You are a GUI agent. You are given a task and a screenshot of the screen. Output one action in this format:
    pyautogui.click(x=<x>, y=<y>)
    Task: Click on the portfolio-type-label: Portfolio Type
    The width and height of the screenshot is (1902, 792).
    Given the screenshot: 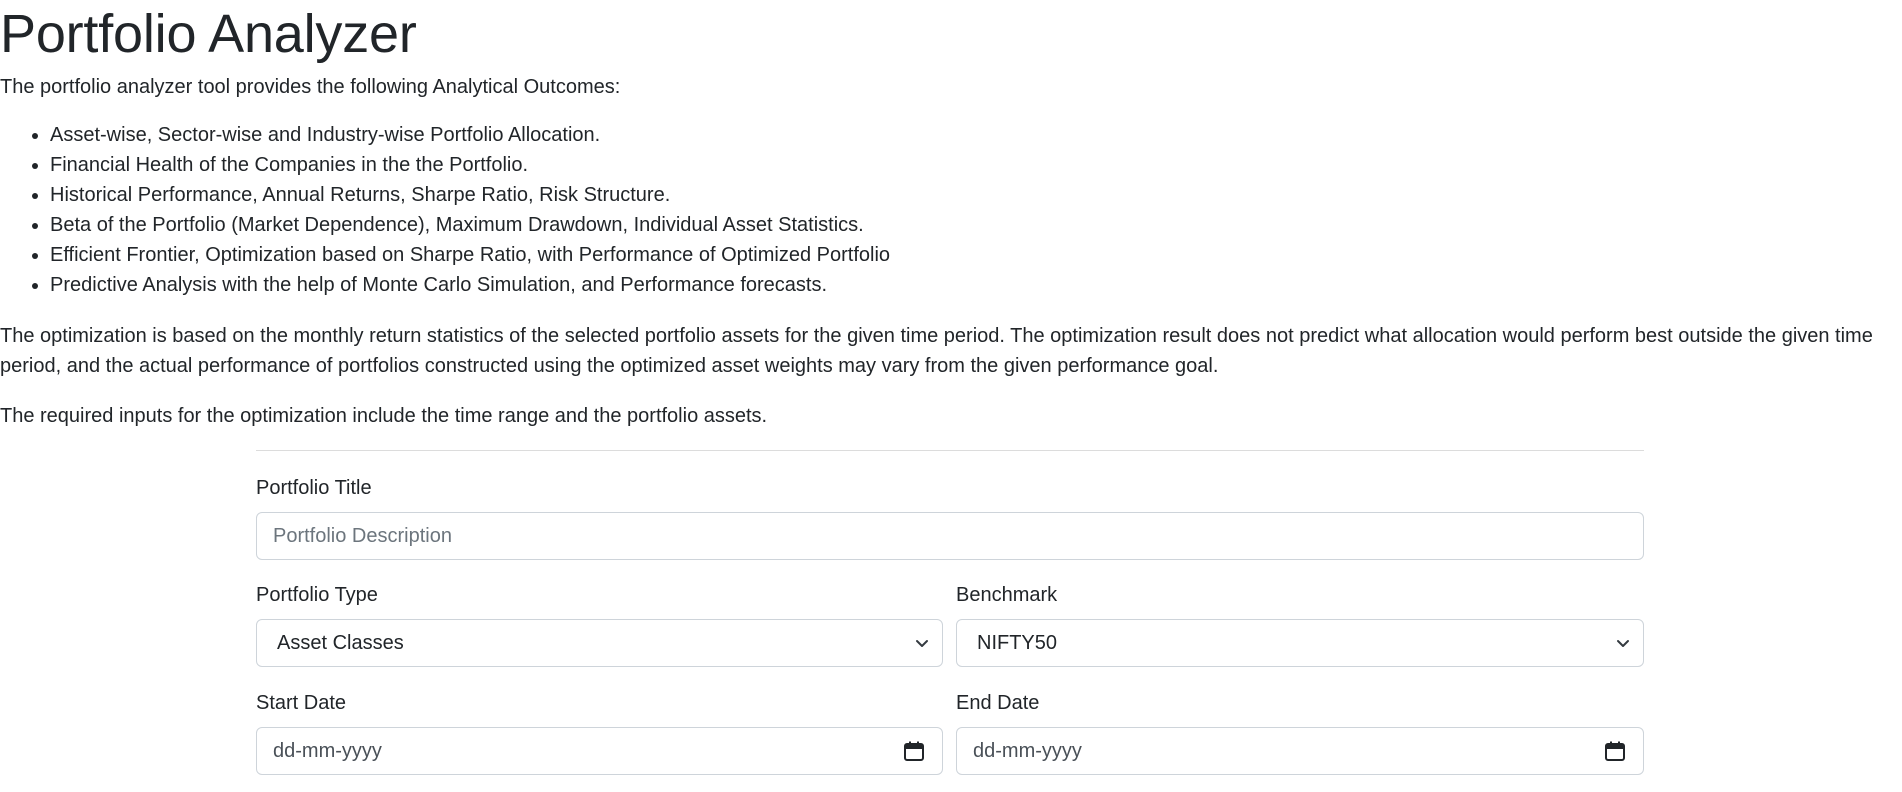 What is the action you would take?
    pyautogui.click(x=317, y=595)
    